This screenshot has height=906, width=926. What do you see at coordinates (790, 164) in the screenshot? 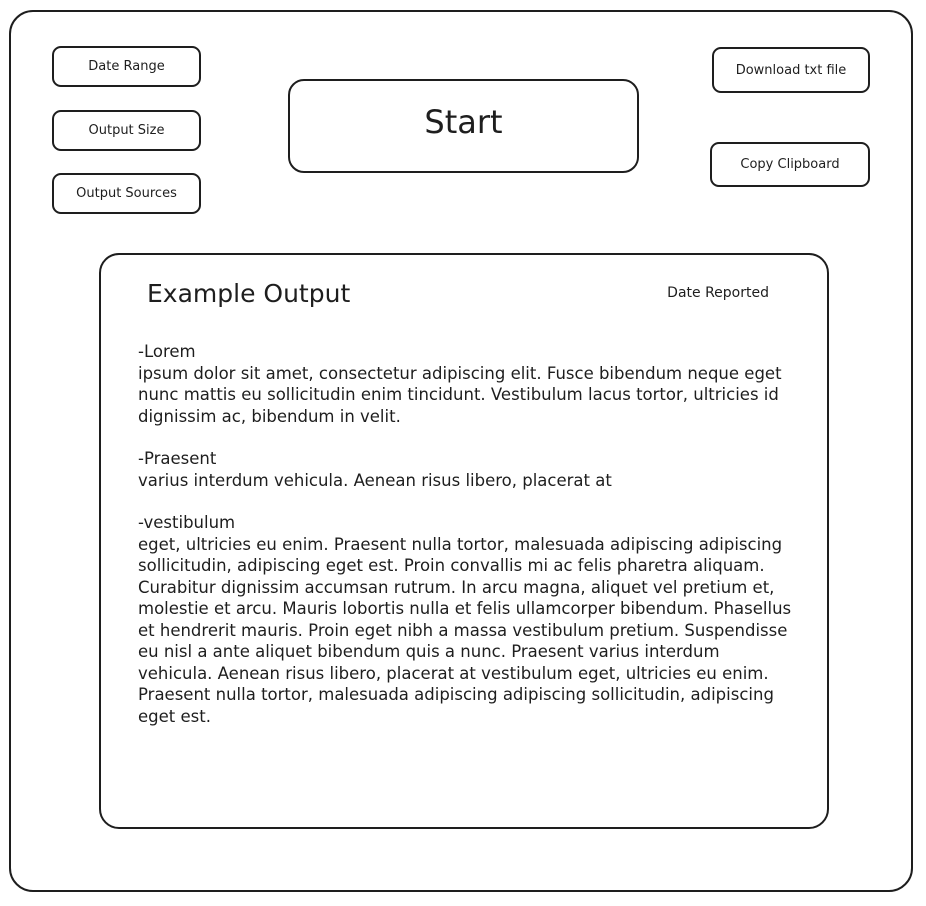
I see `copy-clipboard-button: Copy Clipboard` at bounding box center [790, 164].